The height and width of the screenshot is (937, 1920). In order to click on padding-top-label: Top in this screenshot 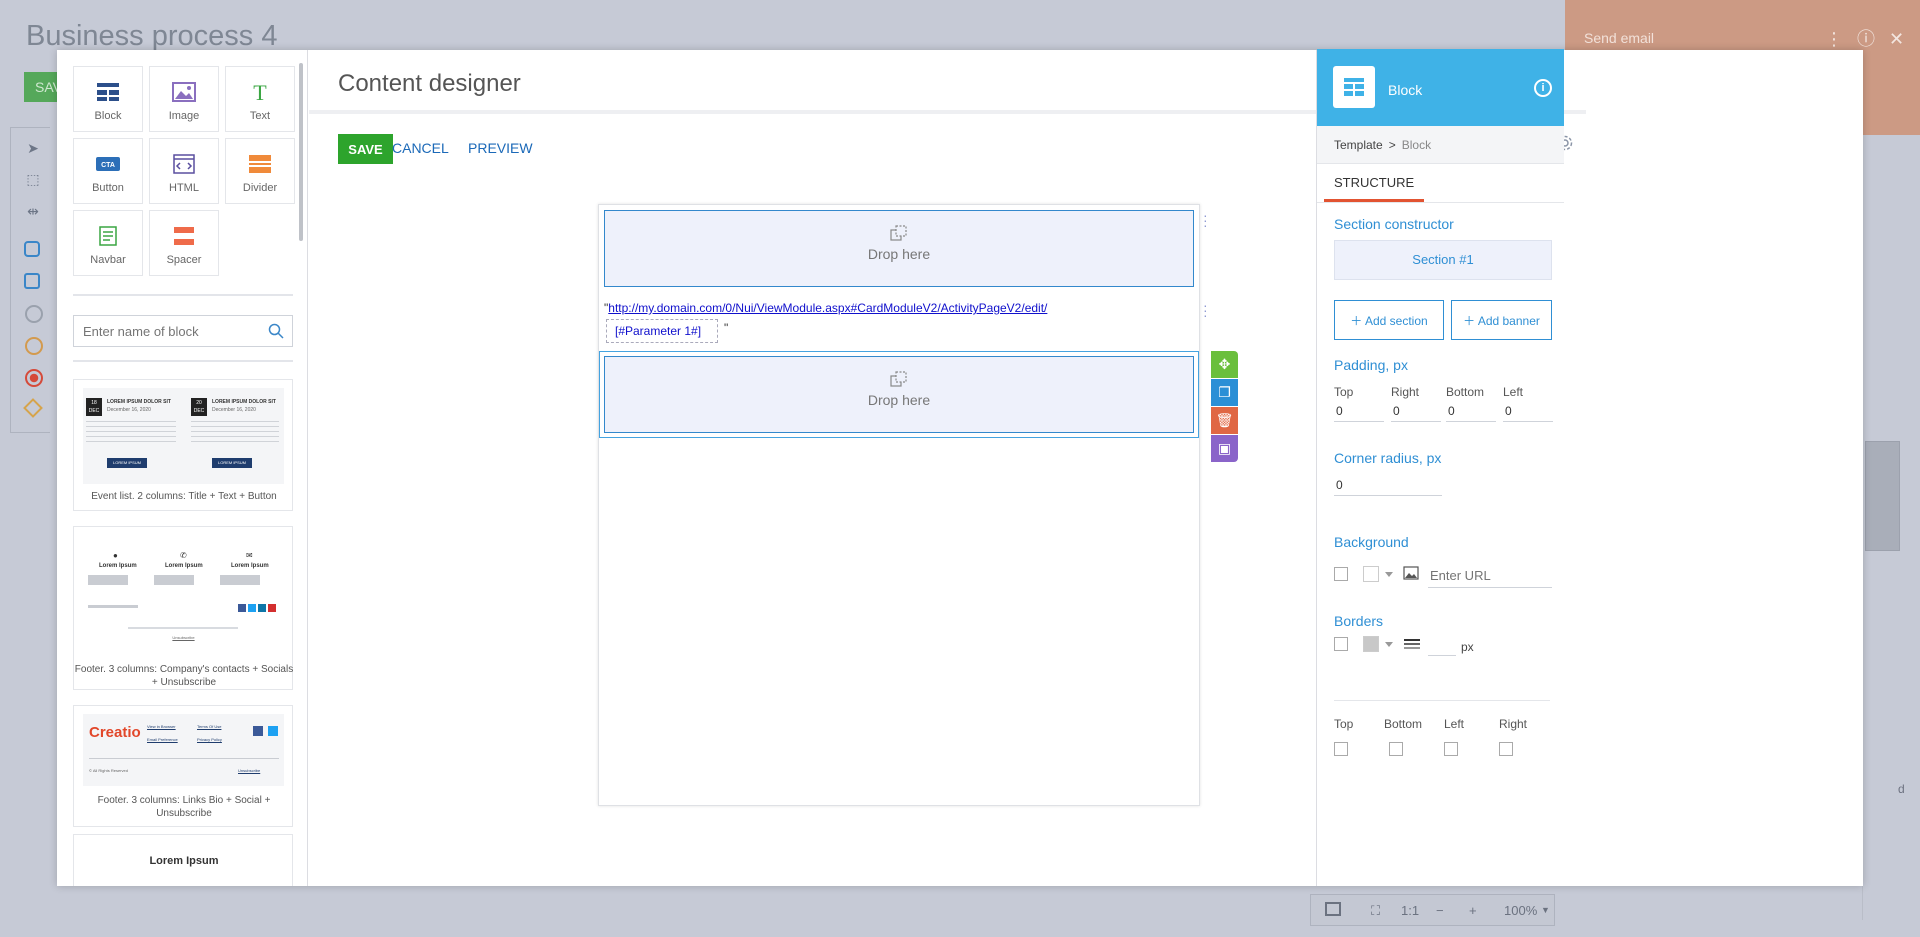, I will do `click(1344, 392)`.